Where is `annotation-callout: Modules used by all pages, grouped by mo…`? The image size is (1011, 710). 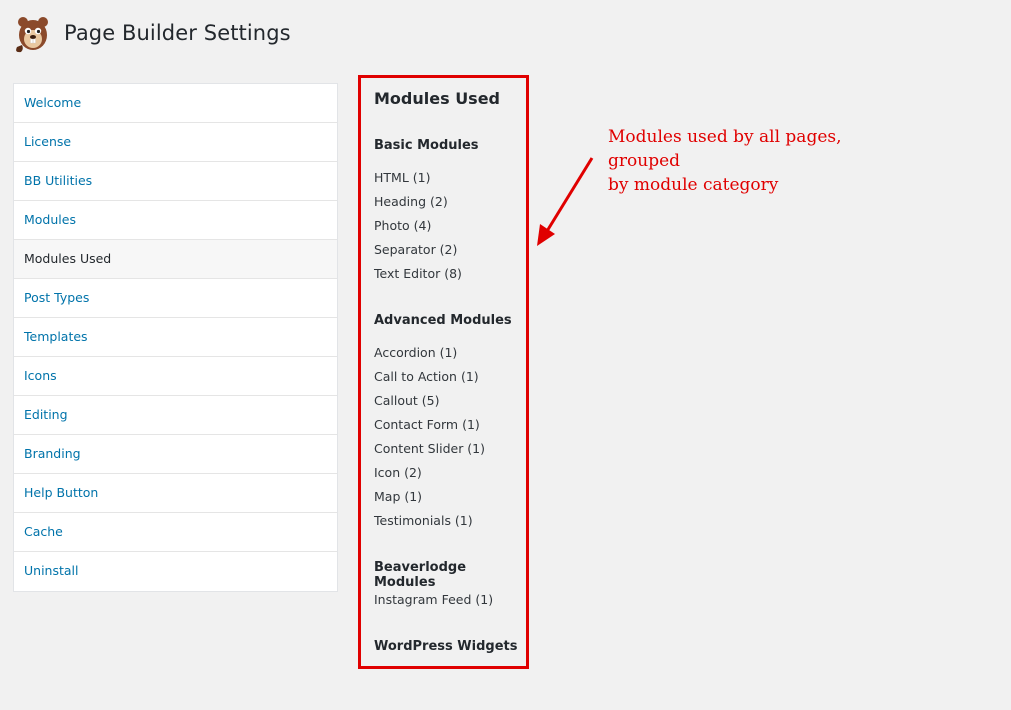
annotation-callout: Modules used by all pages, grouped by mo… is located at coordinates (763, 161).